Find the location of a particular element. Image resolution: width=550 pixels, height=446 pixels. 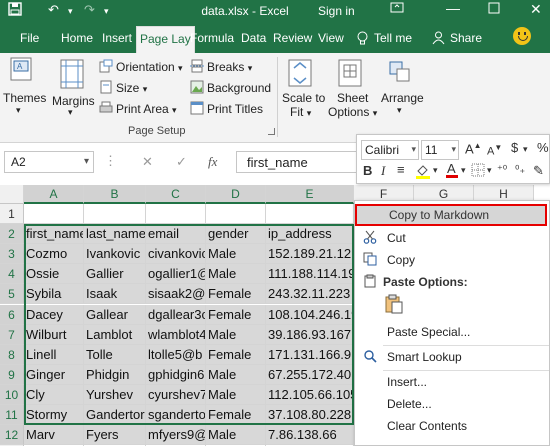

grid-cell: ip_address is located at coordinates (310, 234).